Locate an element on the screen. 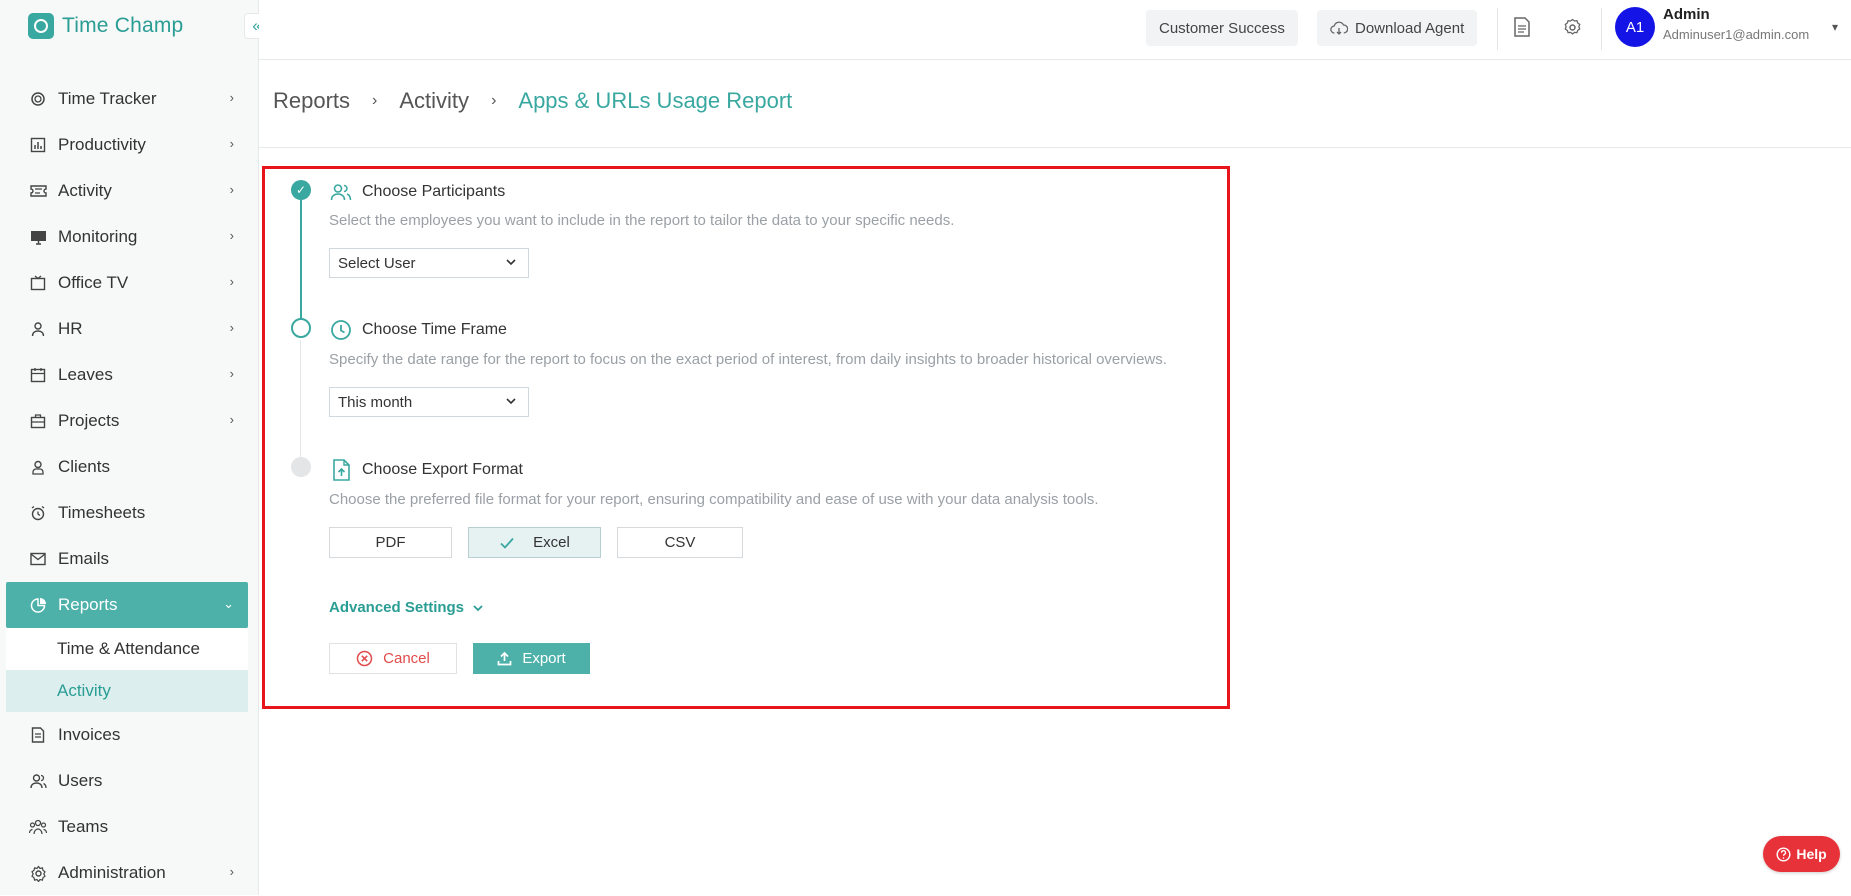 This screenshot has width=1851, height=896. sidebar-item-leaves: Leaves › is located at coordinates (127, 375).